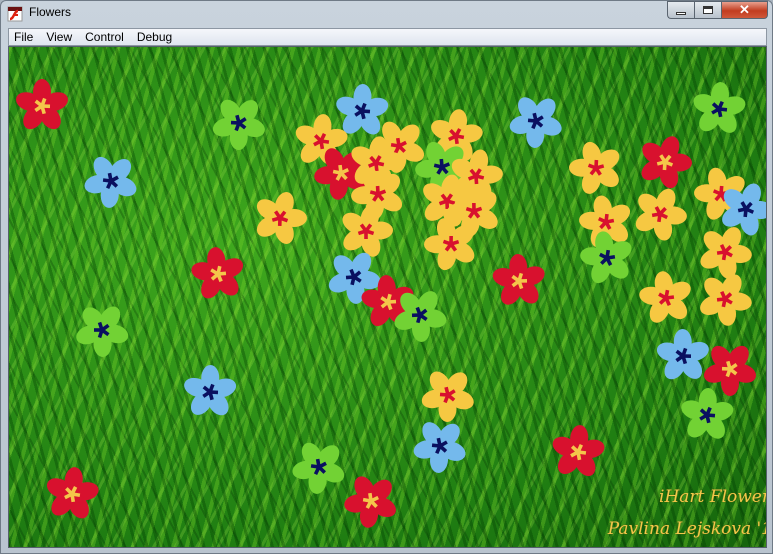 The width and height of the screenshot is (773, 554). I want to click on window-controls: ✕, so click(717, 10).